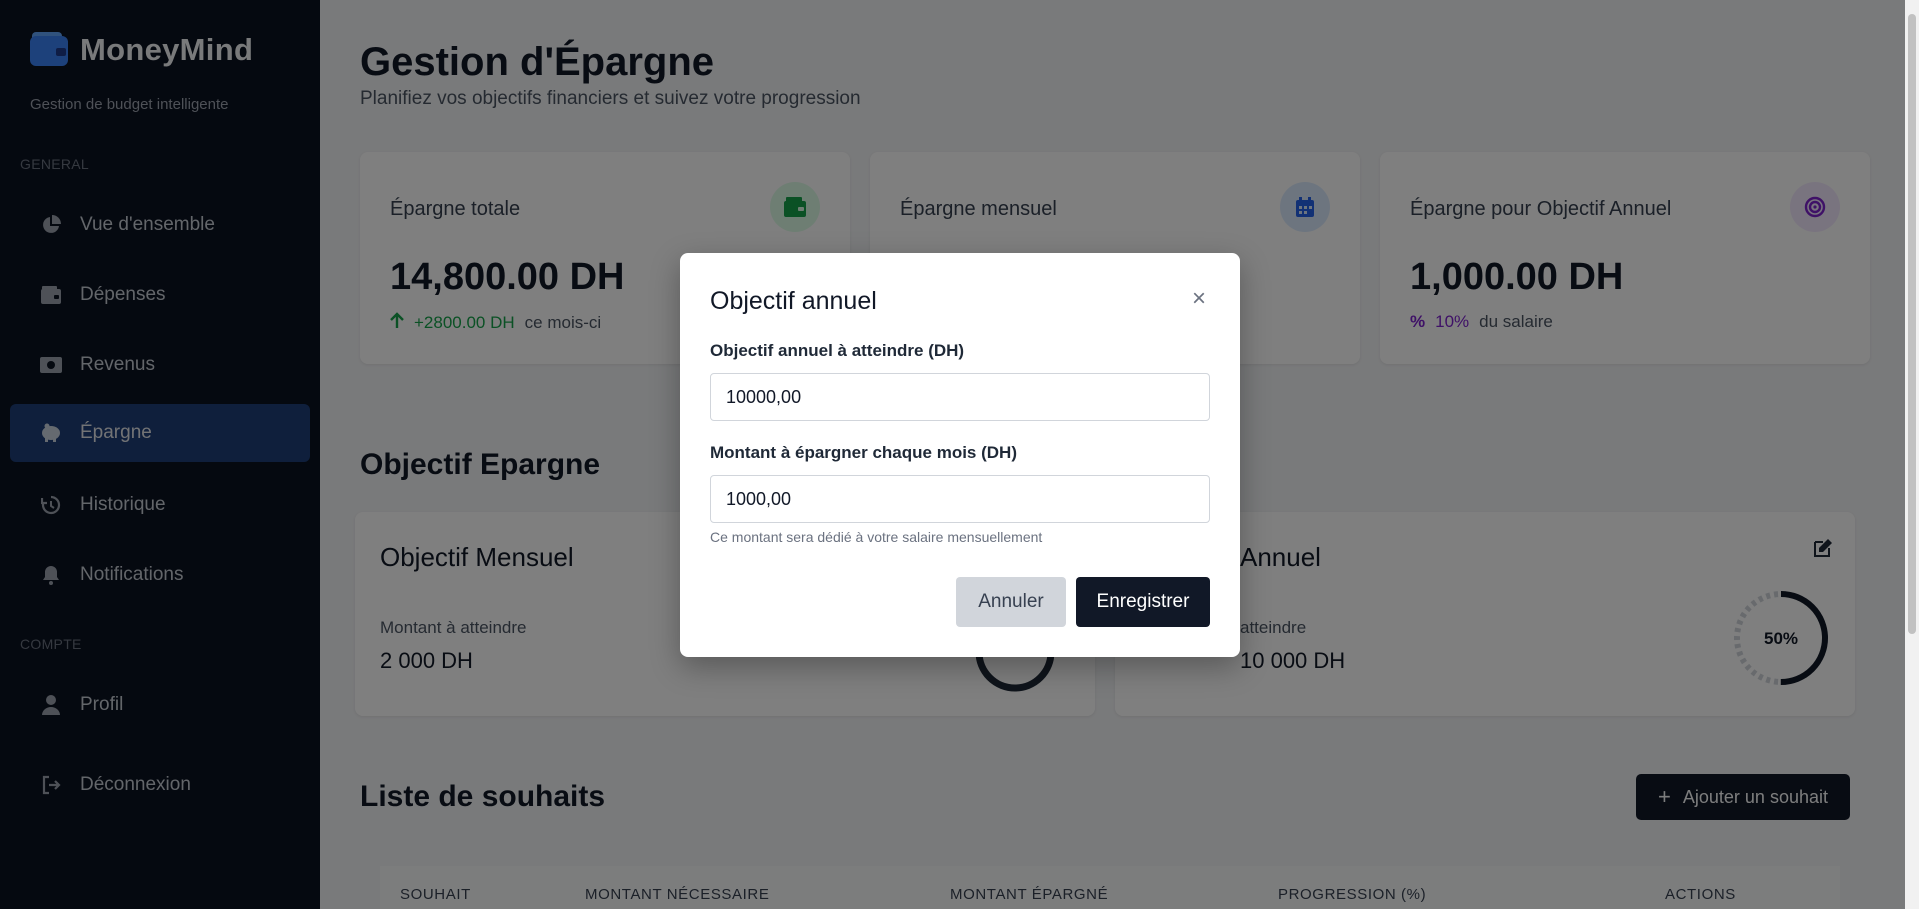 The width and height of the screenshot is (1919, 909). What do you see at coordinates (863, 452) in the screenshot?
I see `monthly-amount-label: Montant à épargner chaque mois (DH)` at bounding box center [863, 452].